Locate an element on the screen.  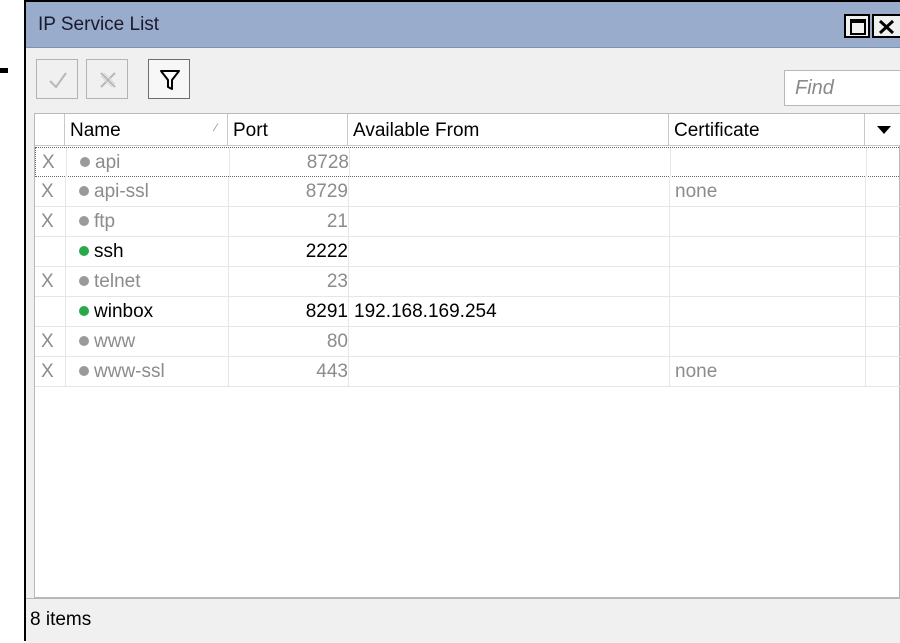
filter-icon is located at coordinates (170, 80).